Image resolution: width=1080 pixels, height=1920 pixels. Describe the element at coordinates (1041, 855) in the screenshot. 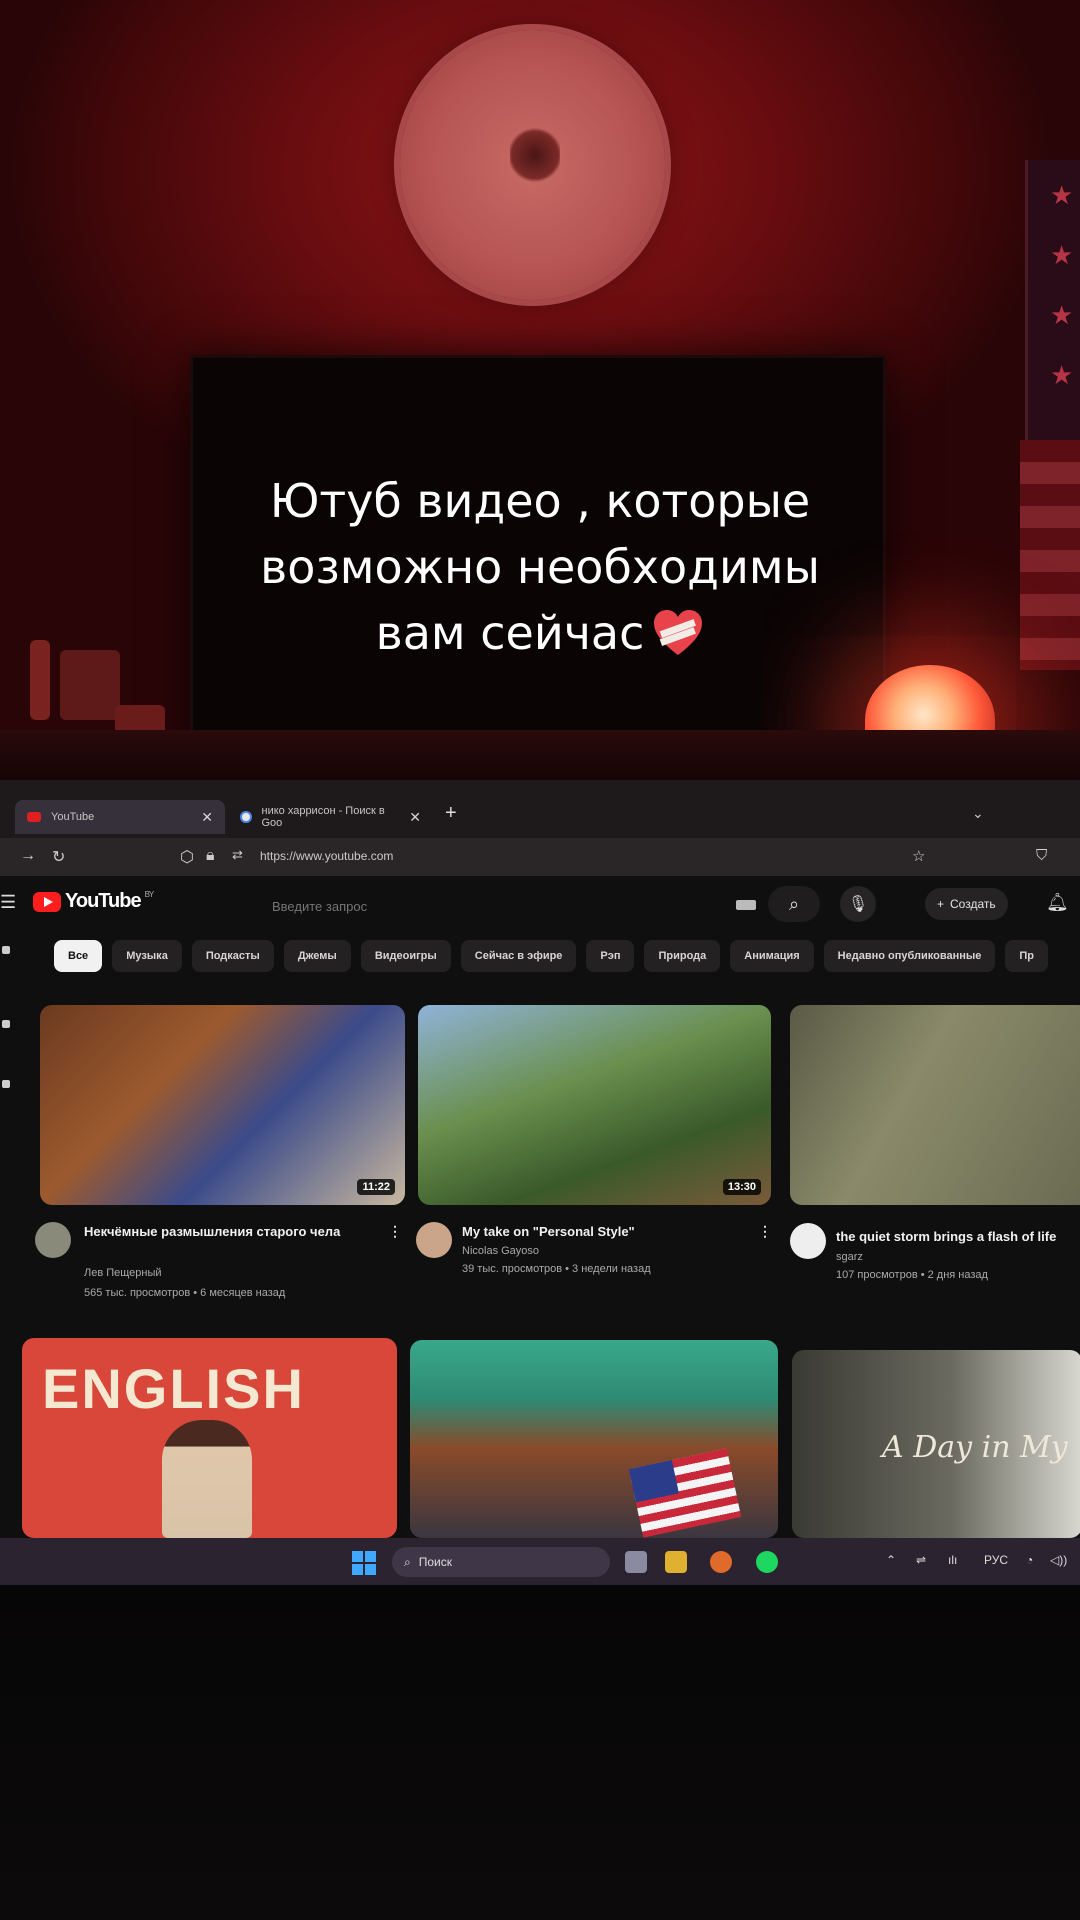

I see `pocket-icon: ⛉` at that location.